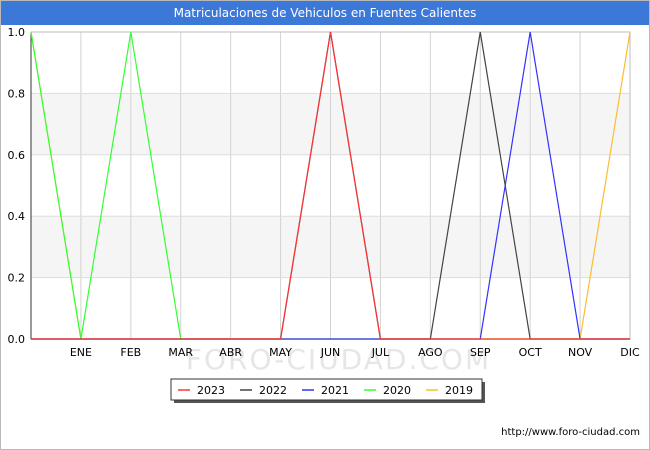 The height and width of the screenshot is (450, 650). Describe the element at coordinates (180, 352) in the screenshot. I see `x-tick-label: MAR` at that location.